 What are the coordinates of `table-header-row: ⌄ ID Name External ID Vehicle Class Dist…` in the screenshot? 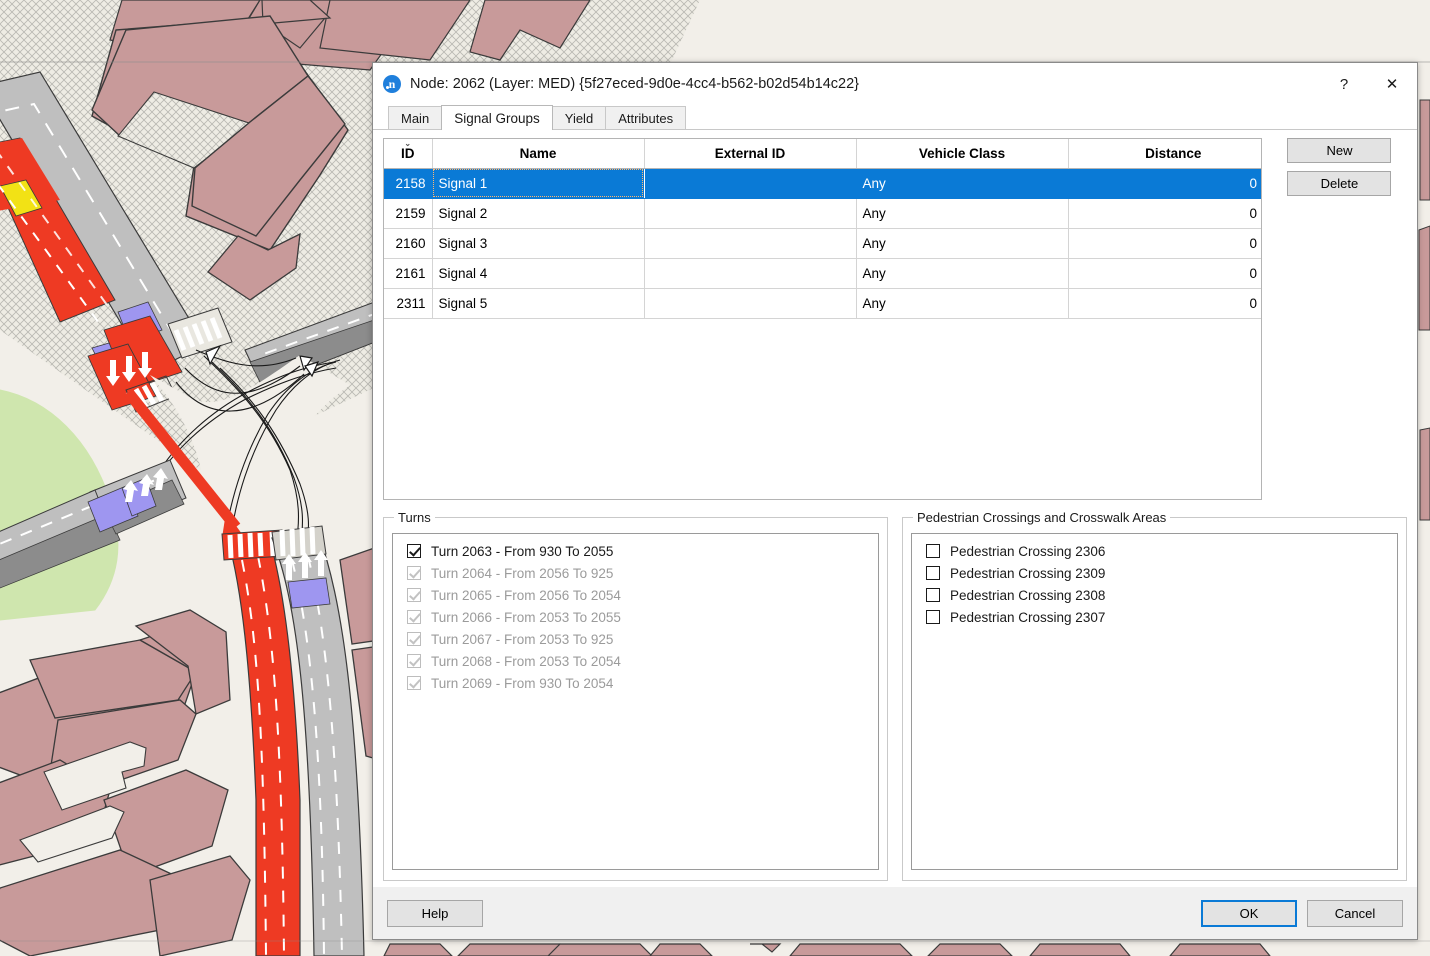 It's located at (822, 154).